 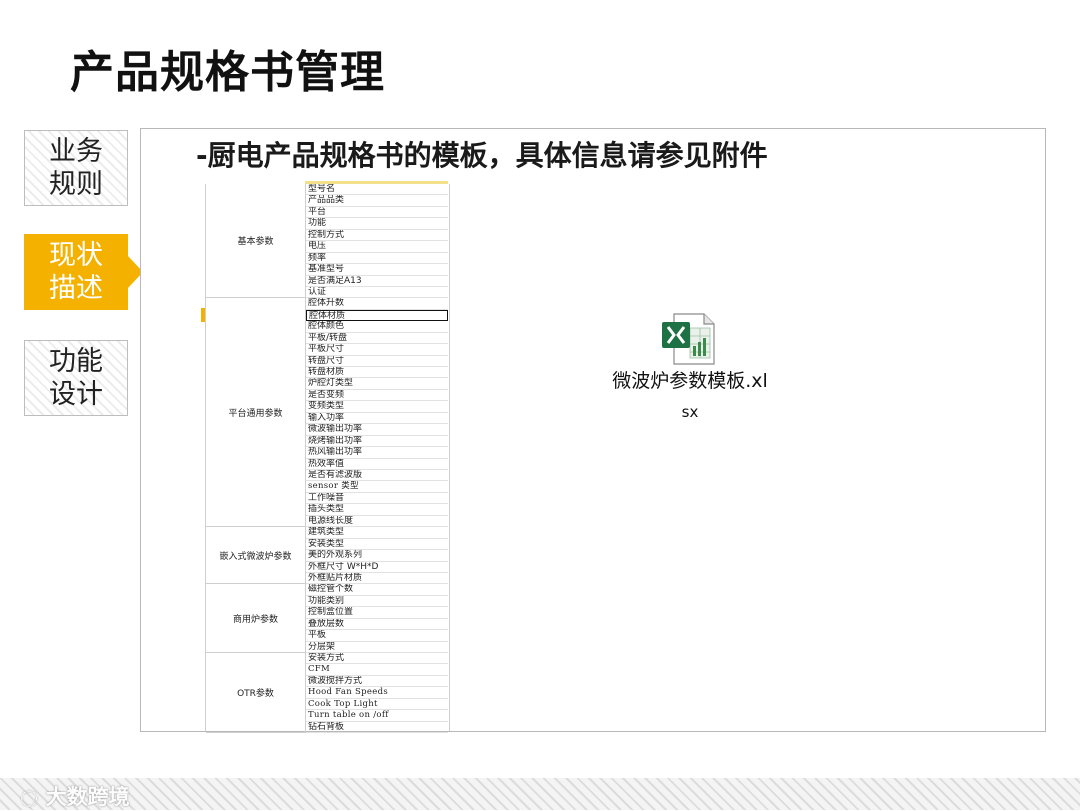 I want to click on watermark-text: 大数跨境, so click(x=87, y=797).